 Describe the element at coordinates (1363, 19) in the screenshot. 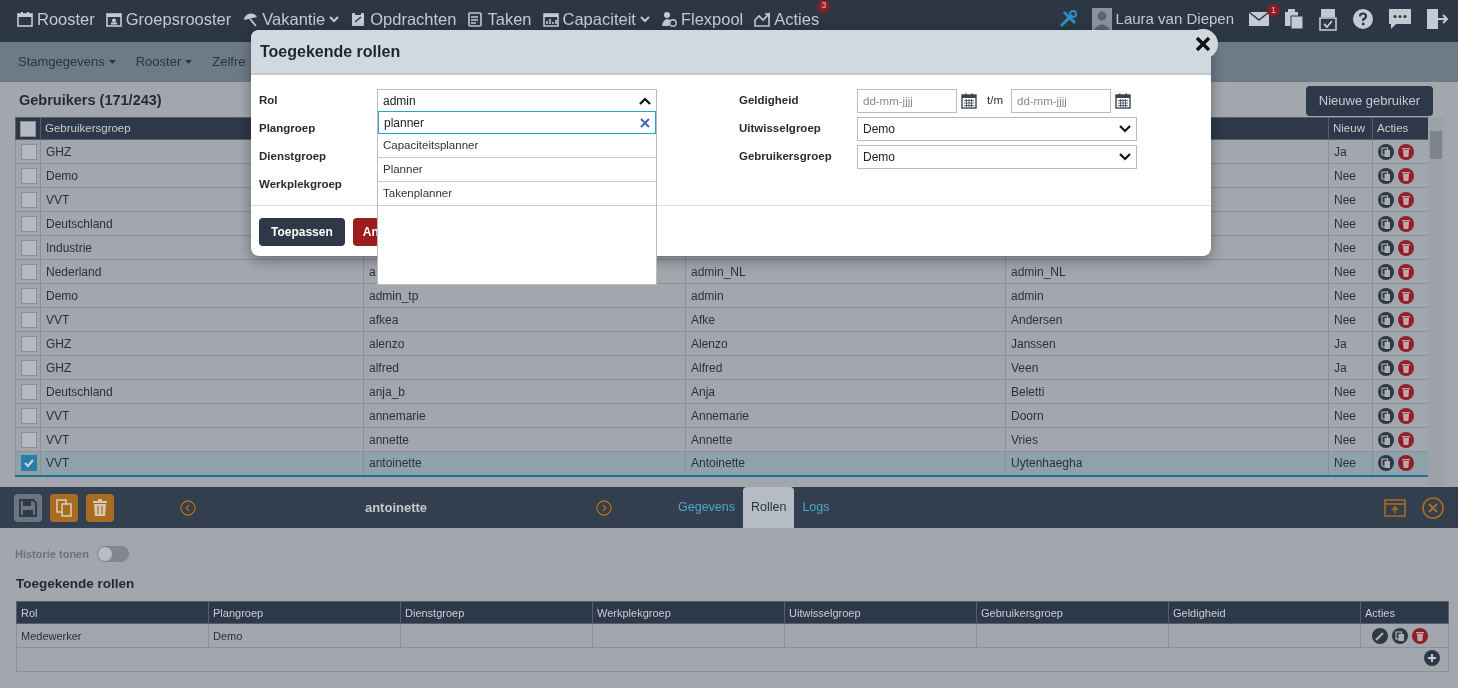

I see `help-icon` at that location.